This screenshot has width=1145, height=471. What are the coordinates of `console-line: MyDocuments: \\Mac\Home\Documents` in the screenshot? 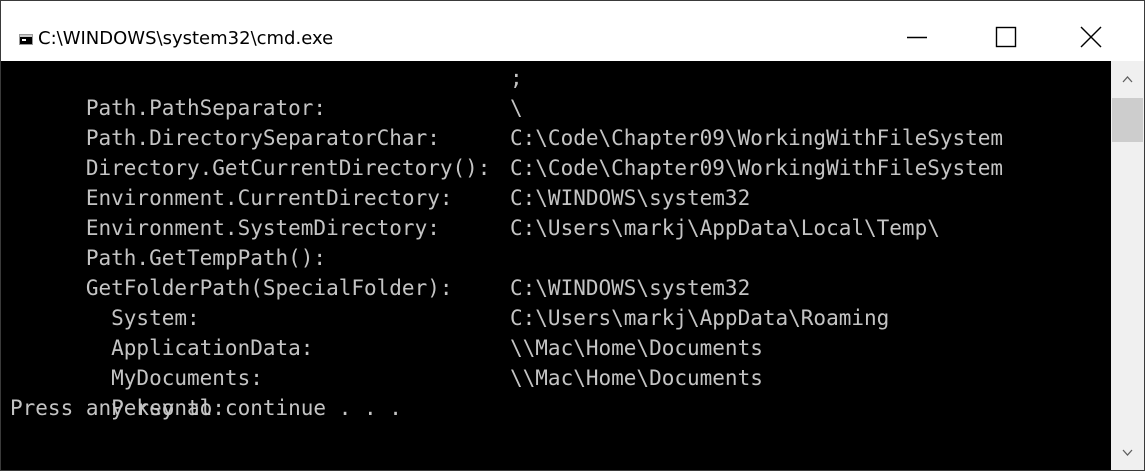 It's located at (386, 361).